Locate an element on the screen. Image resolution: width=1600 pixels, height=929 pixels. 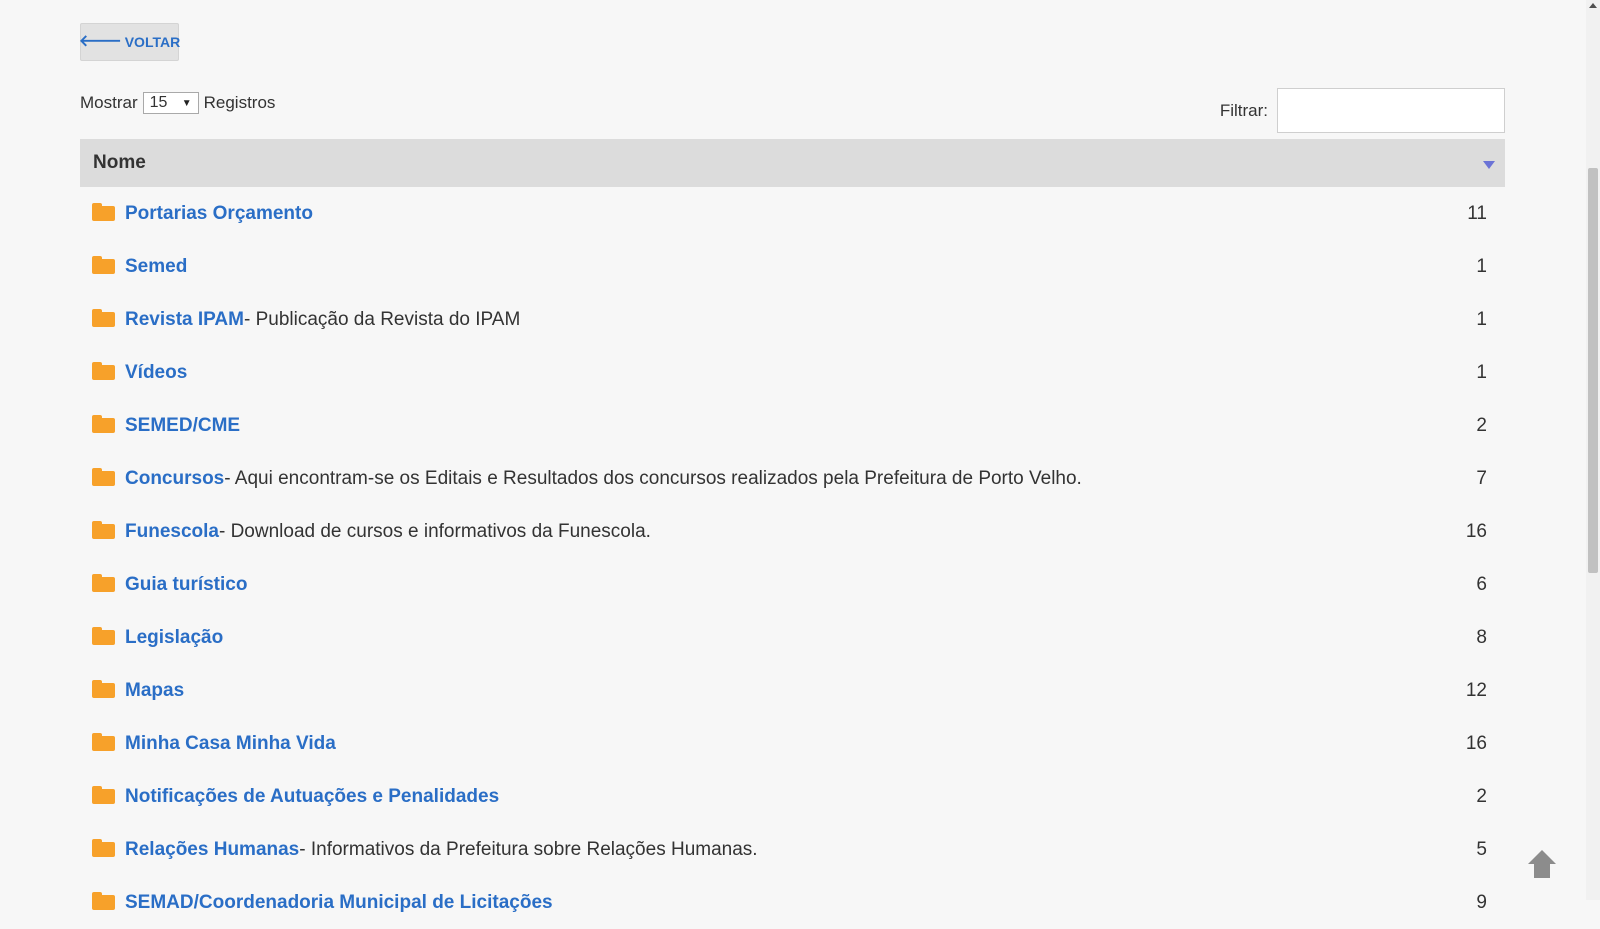
table-row: Portarias Orçamento 11 is located at coordinates (792, 213).